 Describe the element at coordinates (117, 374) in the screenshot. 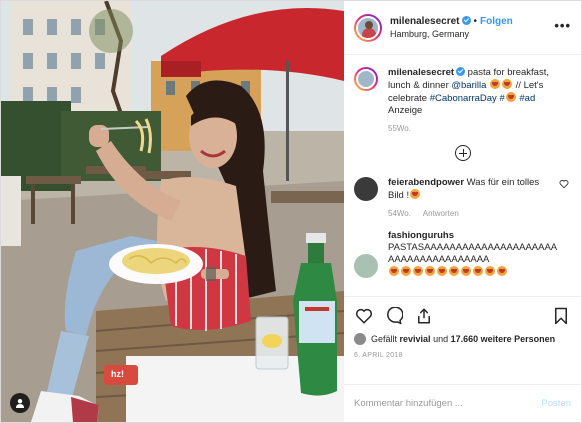

I see `photo-sign-text: hz!` at that location.